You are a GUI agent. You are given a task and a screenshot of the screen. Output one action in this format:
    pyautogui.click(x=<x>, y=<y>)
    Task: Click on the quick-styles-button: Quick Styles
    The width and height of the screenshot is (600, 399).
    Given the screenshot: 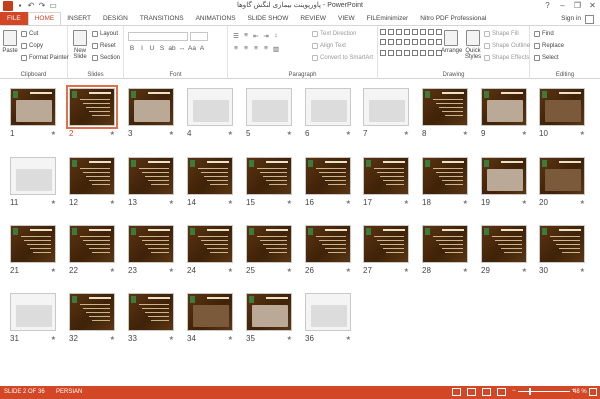 What is the action you would take?
    pyautogui.click(x=473, y=45)
    